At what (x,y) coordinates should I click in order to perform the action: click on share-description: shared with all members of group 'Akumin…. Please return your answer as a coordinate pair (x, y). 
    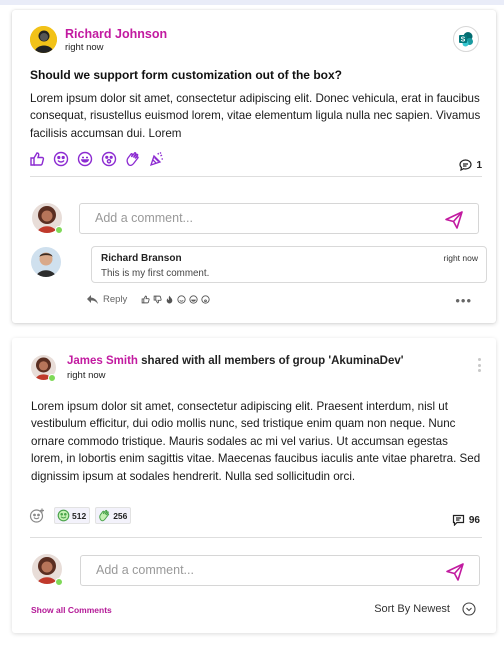
    Looking at the image, I should click on (272, 361).